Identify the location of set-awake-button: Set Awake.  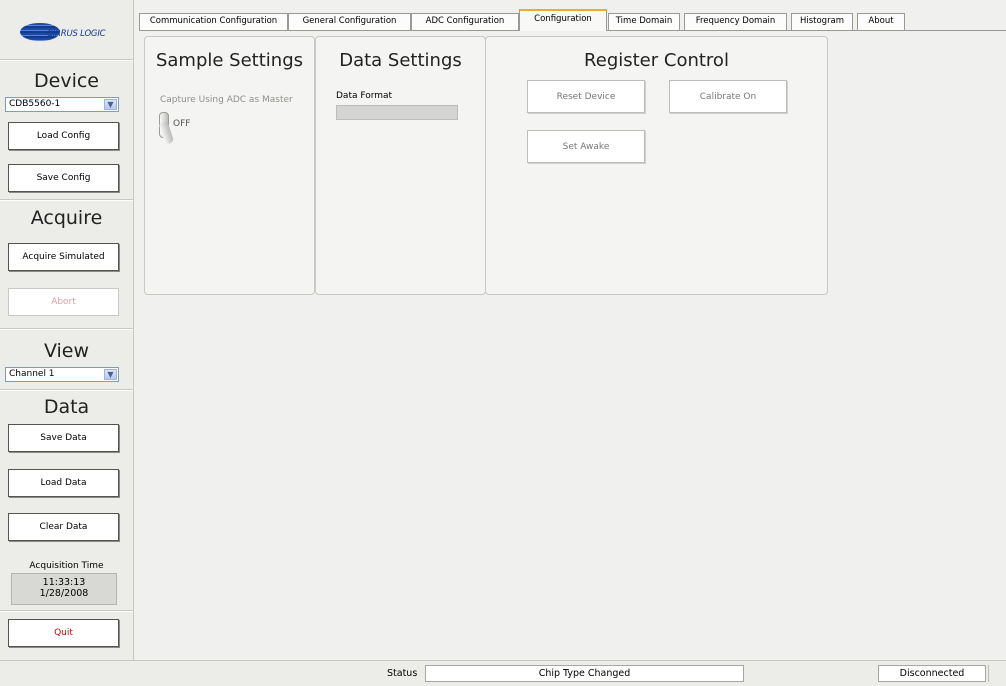
(586, 146).